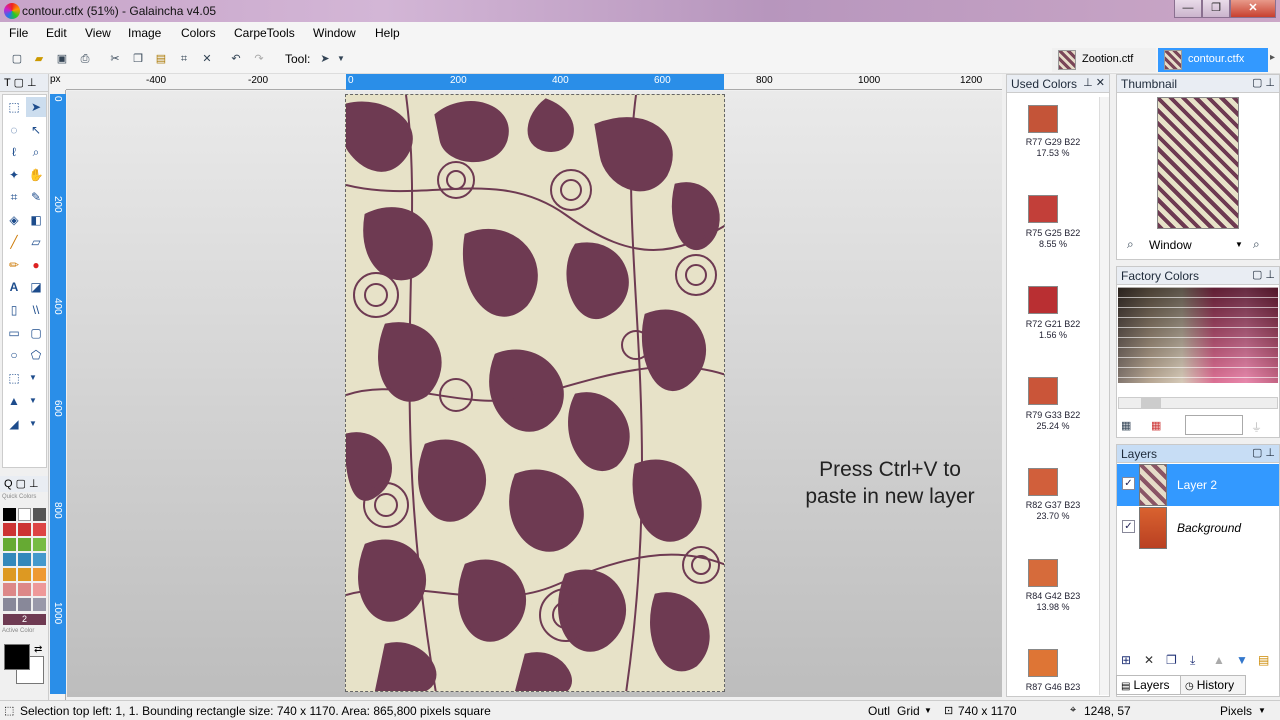 The width and height of the screenshot is (1280, 720). Describe the element at coordinates (1156, 425) in the screenshot. I see `color-filter-icon: ▦` at that location.